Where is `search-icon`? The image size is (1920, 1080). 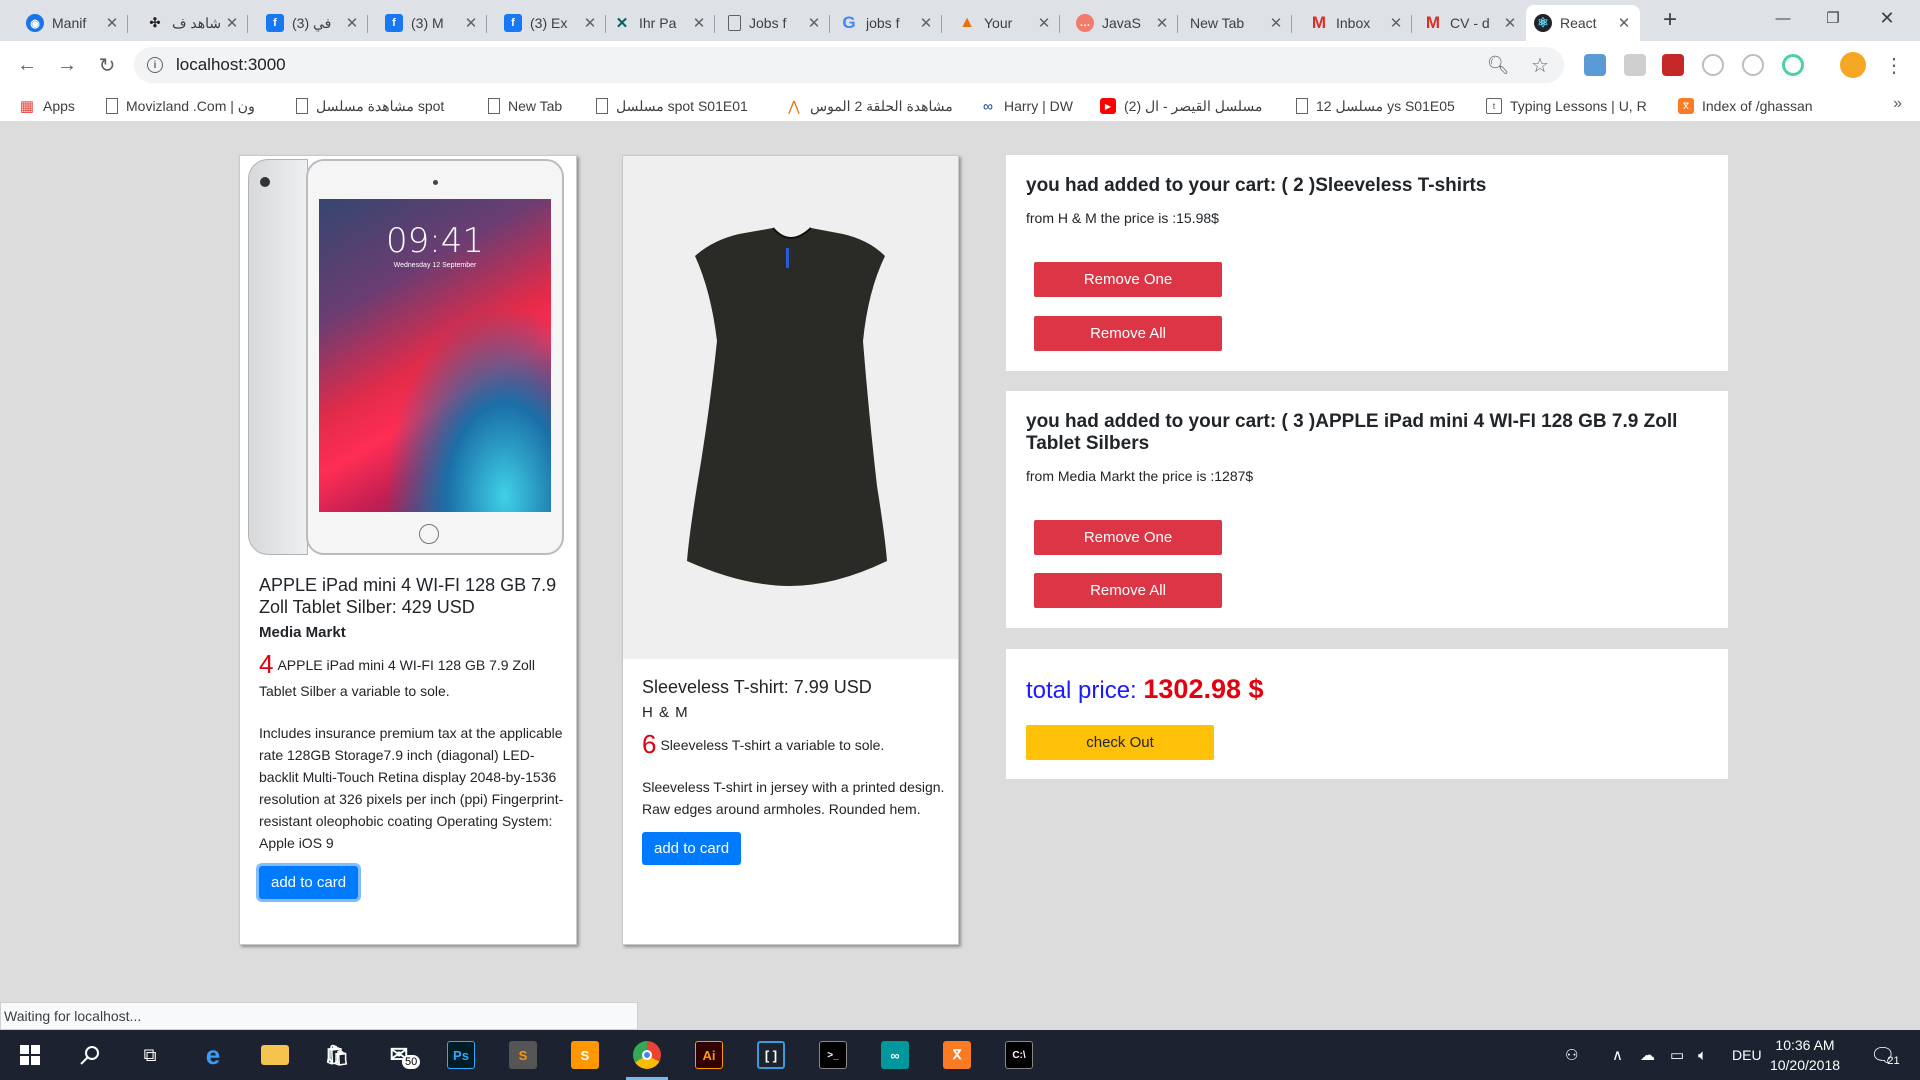
search-icon is located at coordinates (90, 1055).